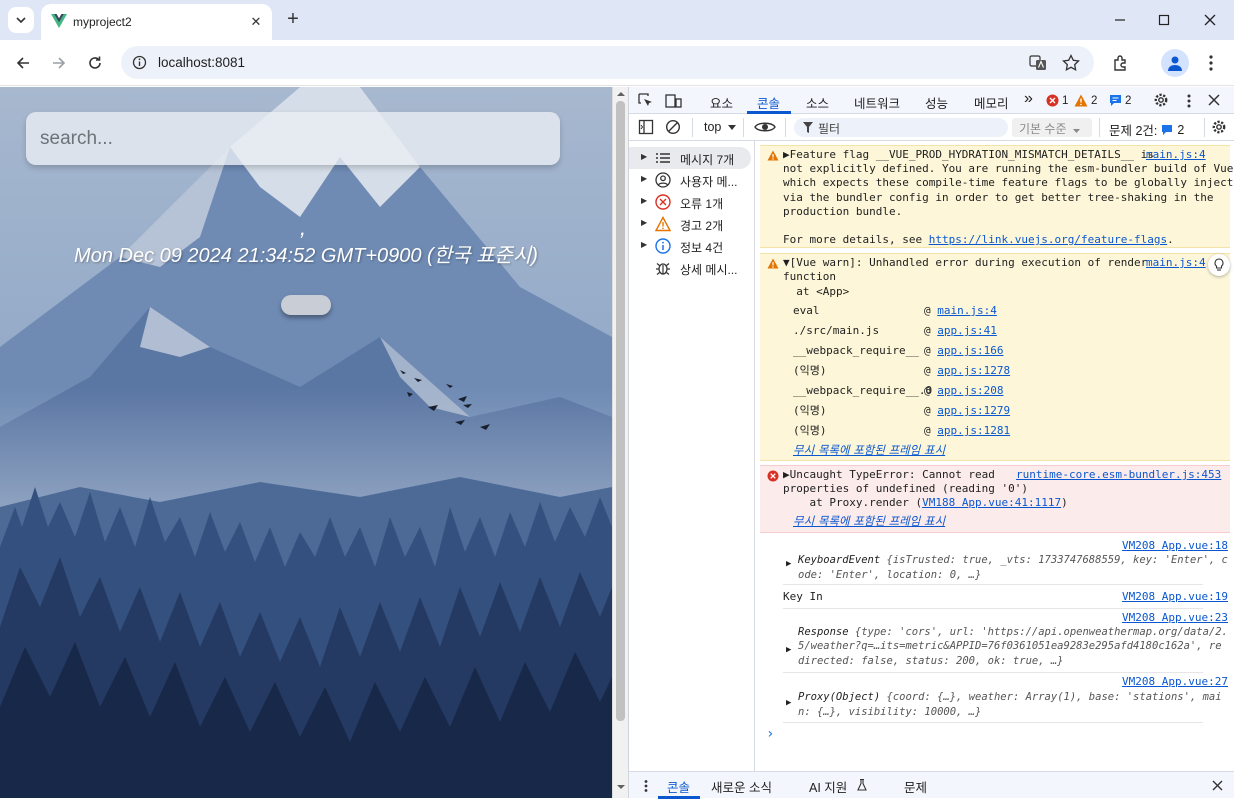 The width and height of the screenshot is (1234, 799). What do you see at coordinates (808, 127) in the screenshot?
I see `filter-icon` at bounding box center [808, 127].